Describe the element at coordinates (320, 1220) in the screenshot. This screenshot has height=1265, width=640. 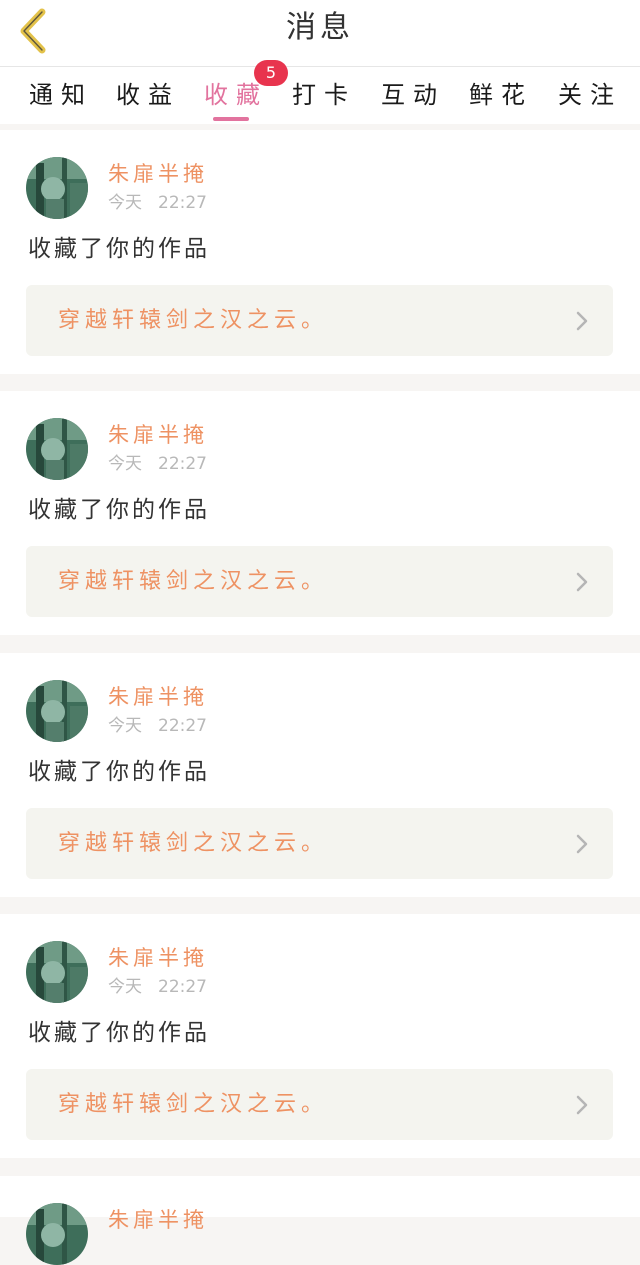
I see `notification-card: 朱扉半掩` at that location.